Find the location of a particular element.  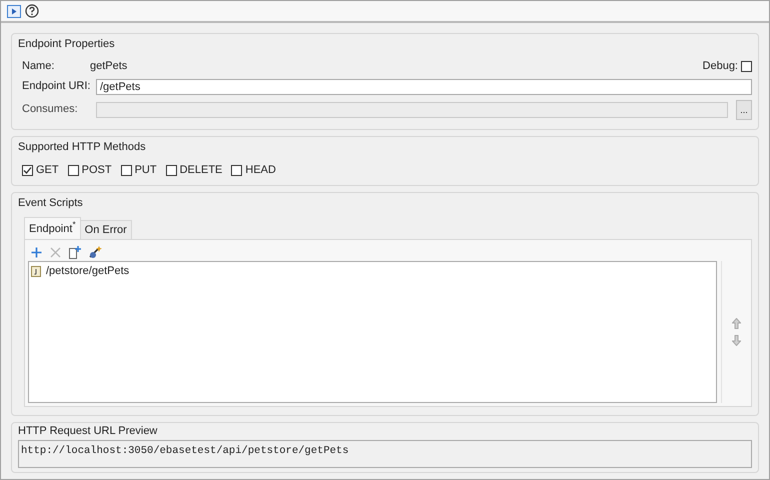

script-item: /petstore/getPets is located at coordinates (88, 271).